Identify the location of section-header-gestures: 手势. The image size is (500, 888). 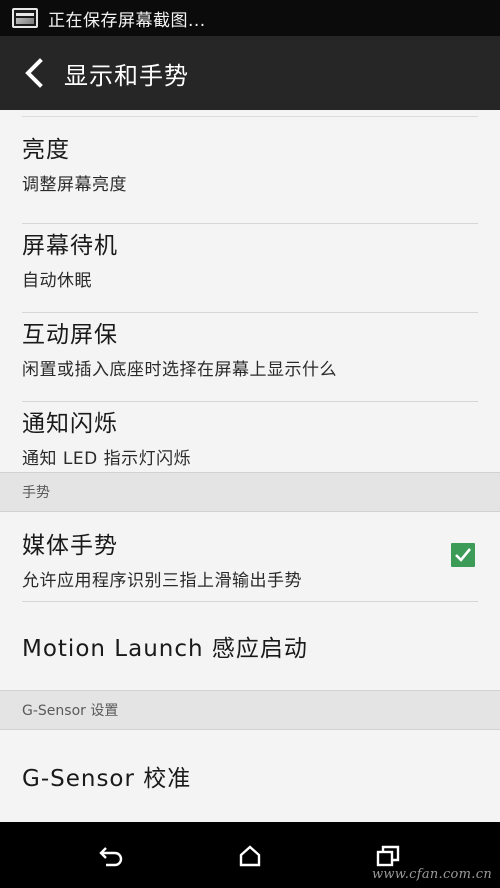
(250, 492).